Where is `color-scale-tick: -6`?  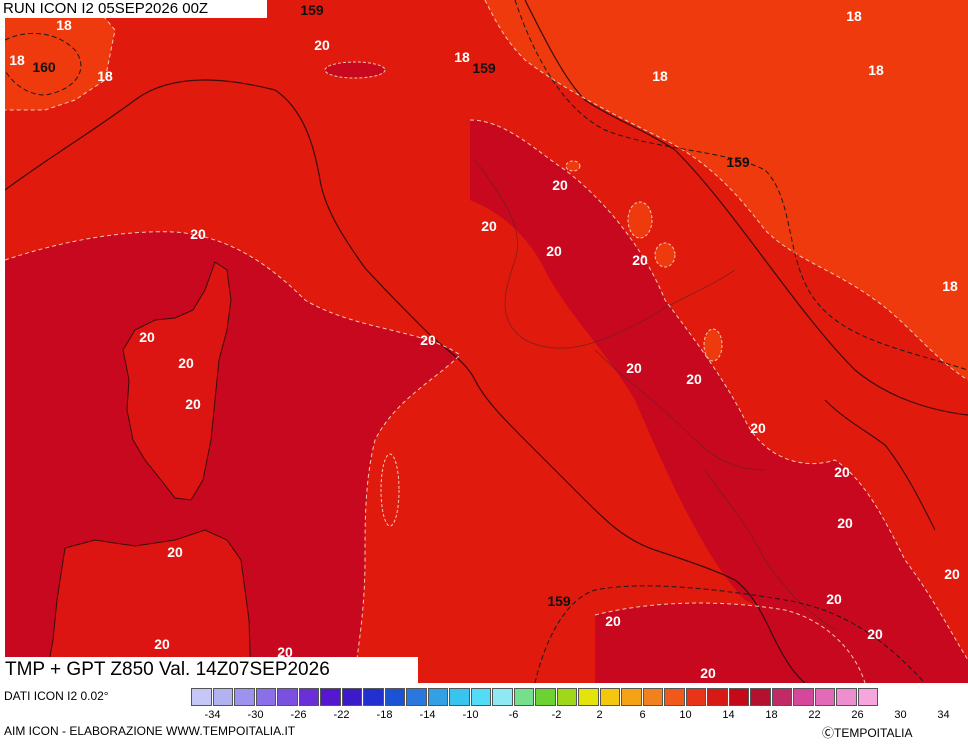
color-scale-tick: -6 is located at coordinates (513, 715).